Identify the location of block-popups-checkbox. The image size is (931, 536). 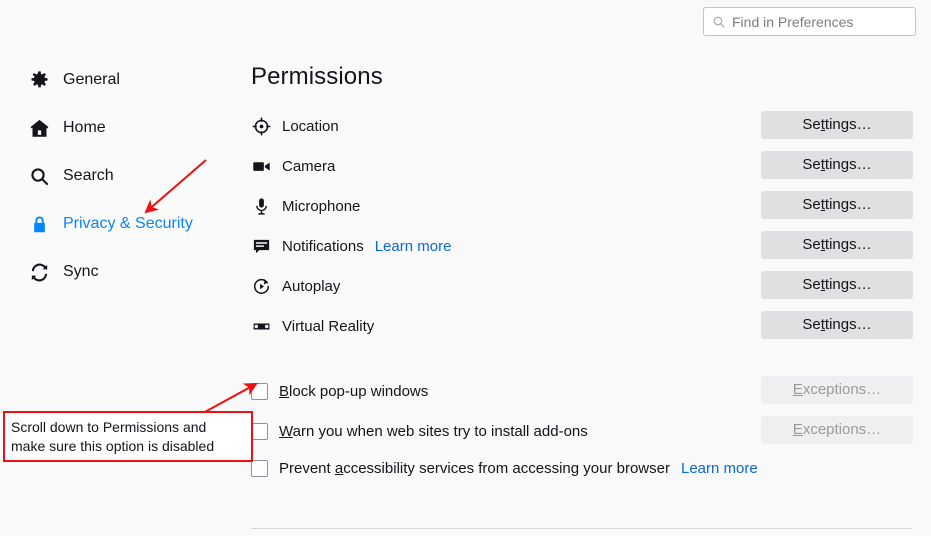
(259, 391).